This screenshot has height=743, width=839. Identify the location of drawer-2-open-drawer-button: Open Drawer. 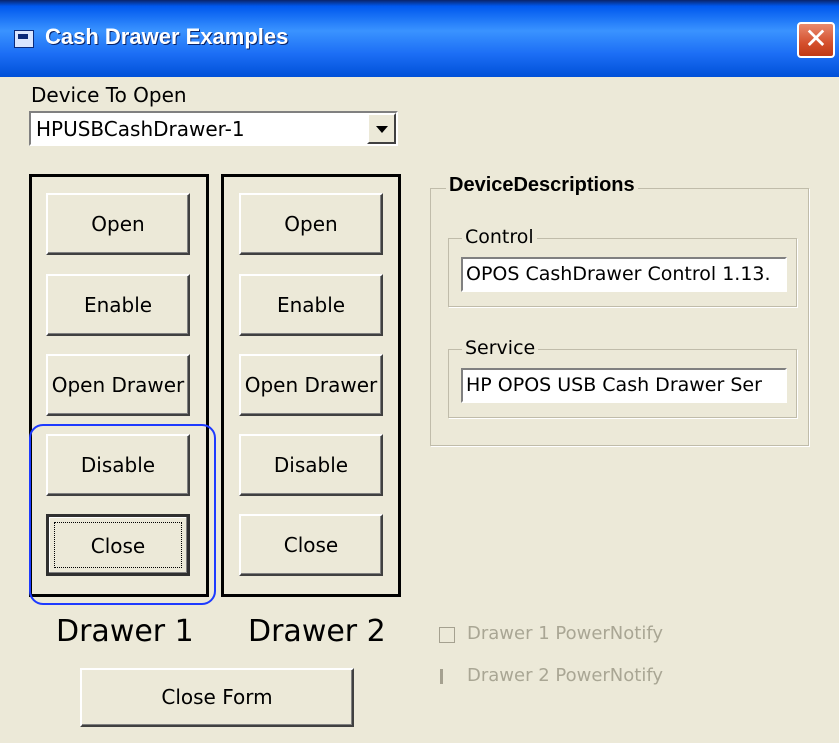
(311, 385).